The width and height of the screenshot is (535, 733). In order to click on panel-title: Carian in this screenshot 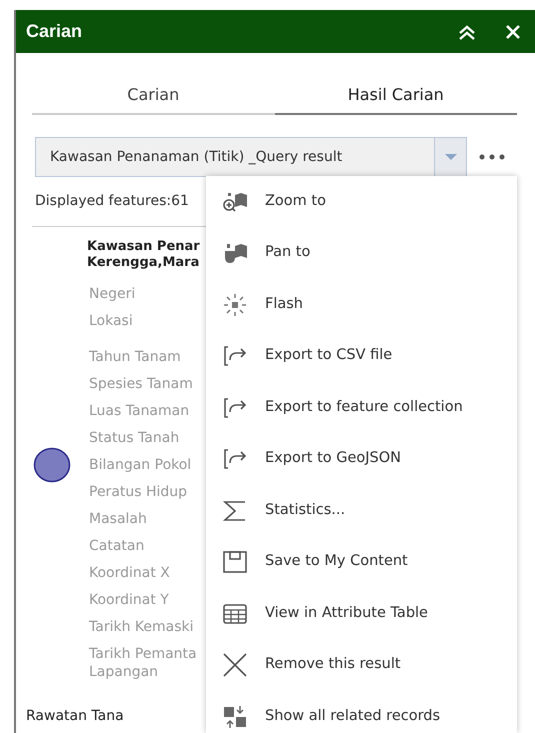, I will do `click(54, 31)`.